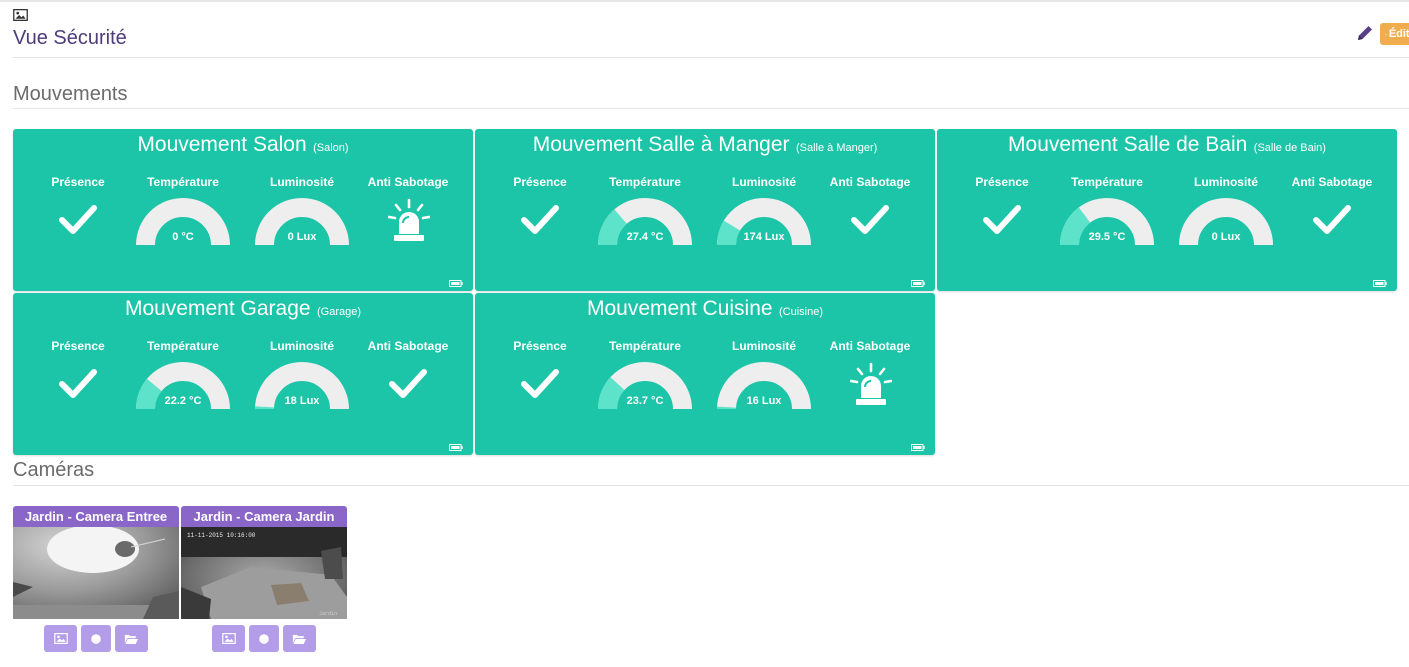 This screenshot has width=1409, height=667. I want to click on siren-icon, so click(871, 384).